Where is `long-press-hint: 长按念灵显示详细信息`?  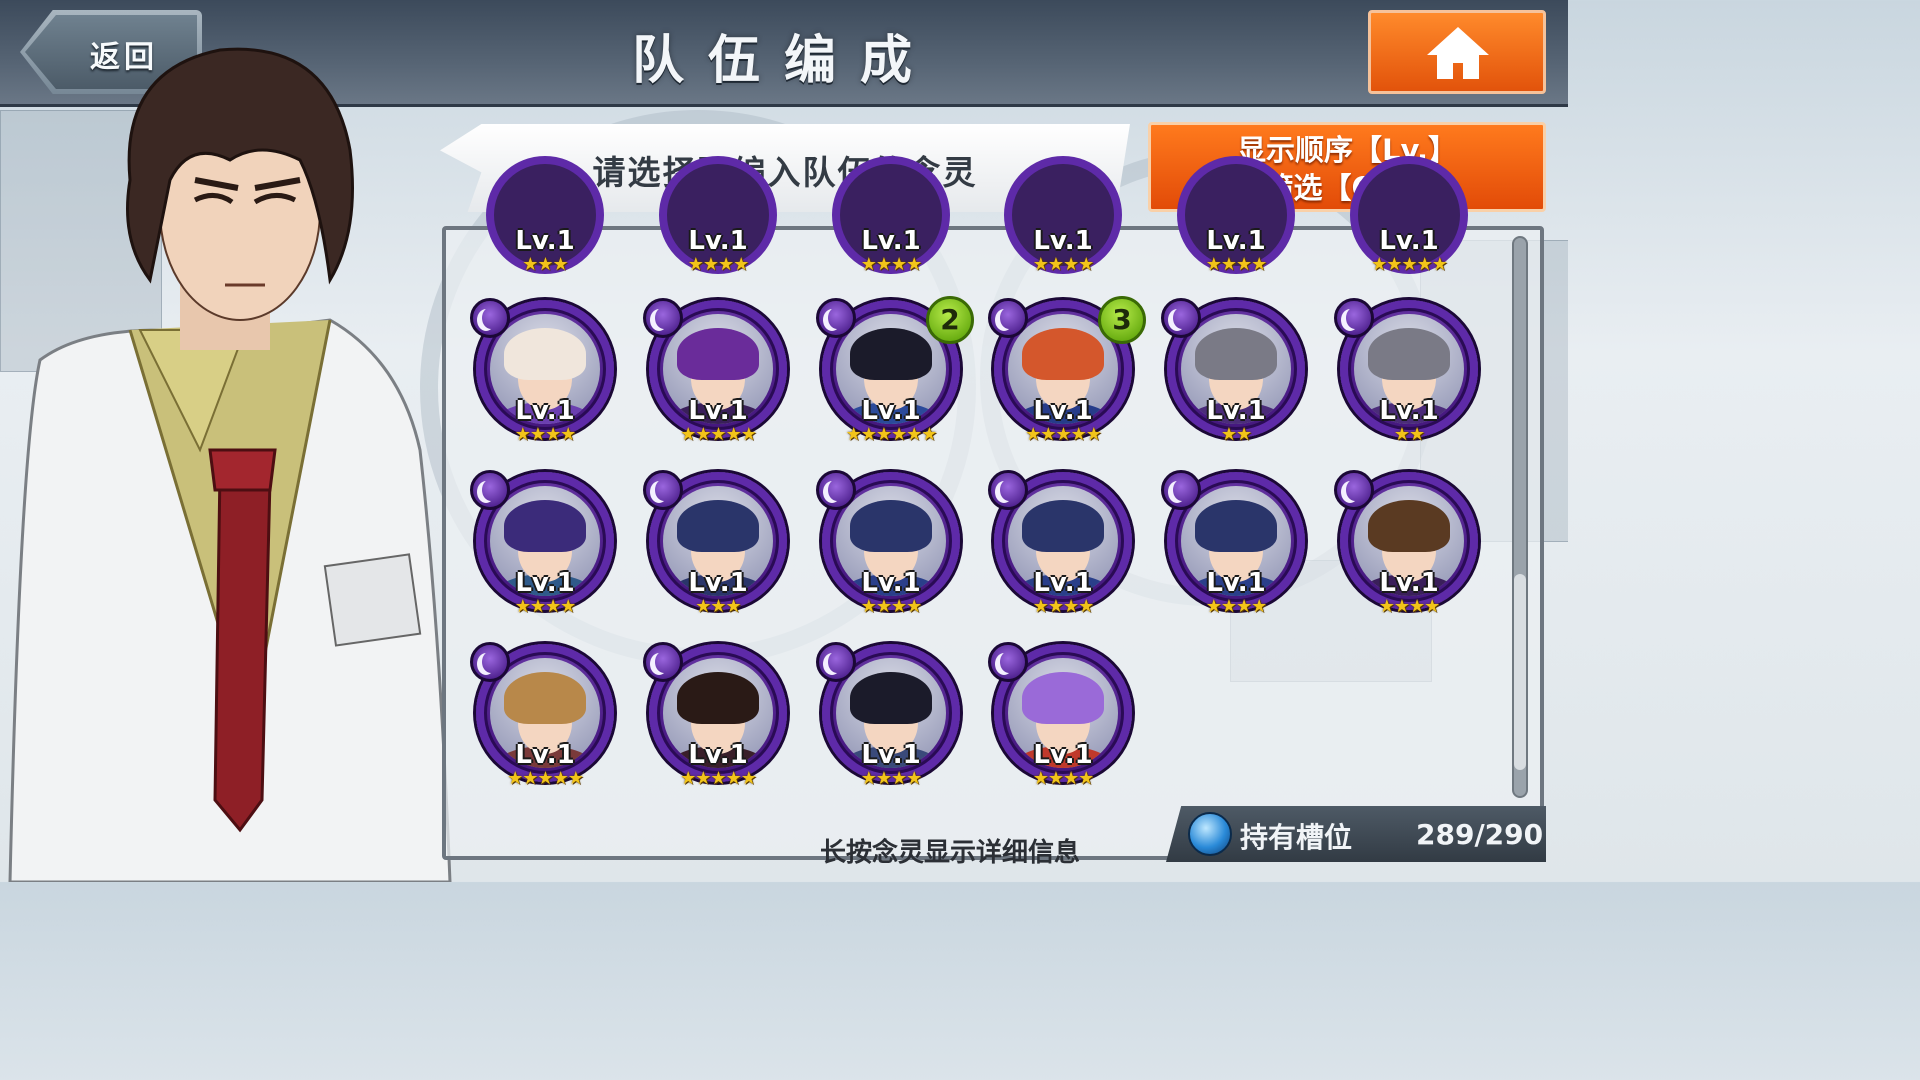
long-press-hint: 长按念灵显示详细信息 is located at coordinates (950, 853).